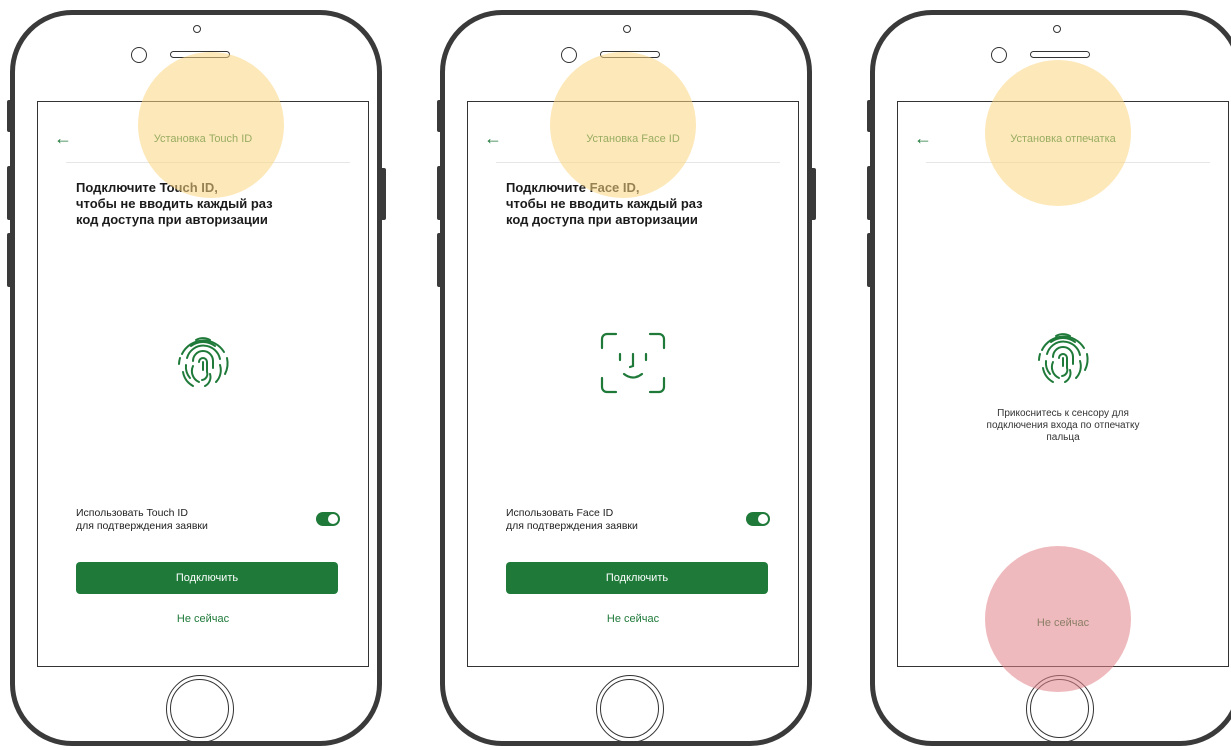 Image resolution: width=1231 pixels, height=750 pixels. Describe the element at coordinates (758, 519) in the screenshot. I see `use-face-id-toggle` at that location.